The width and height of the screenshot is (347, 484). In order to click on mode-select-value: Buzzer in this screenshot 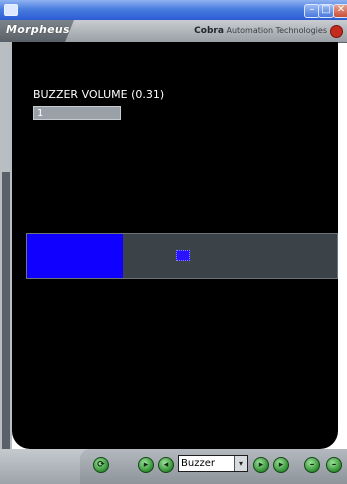, I will do `click(198, 463)`.